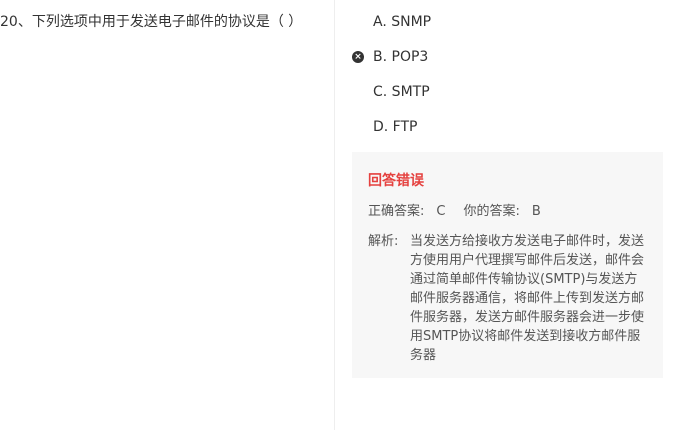 The width and height of the screenshot is (689, 430). I want to click on option-c: C. SMTP, so click(512, 91).